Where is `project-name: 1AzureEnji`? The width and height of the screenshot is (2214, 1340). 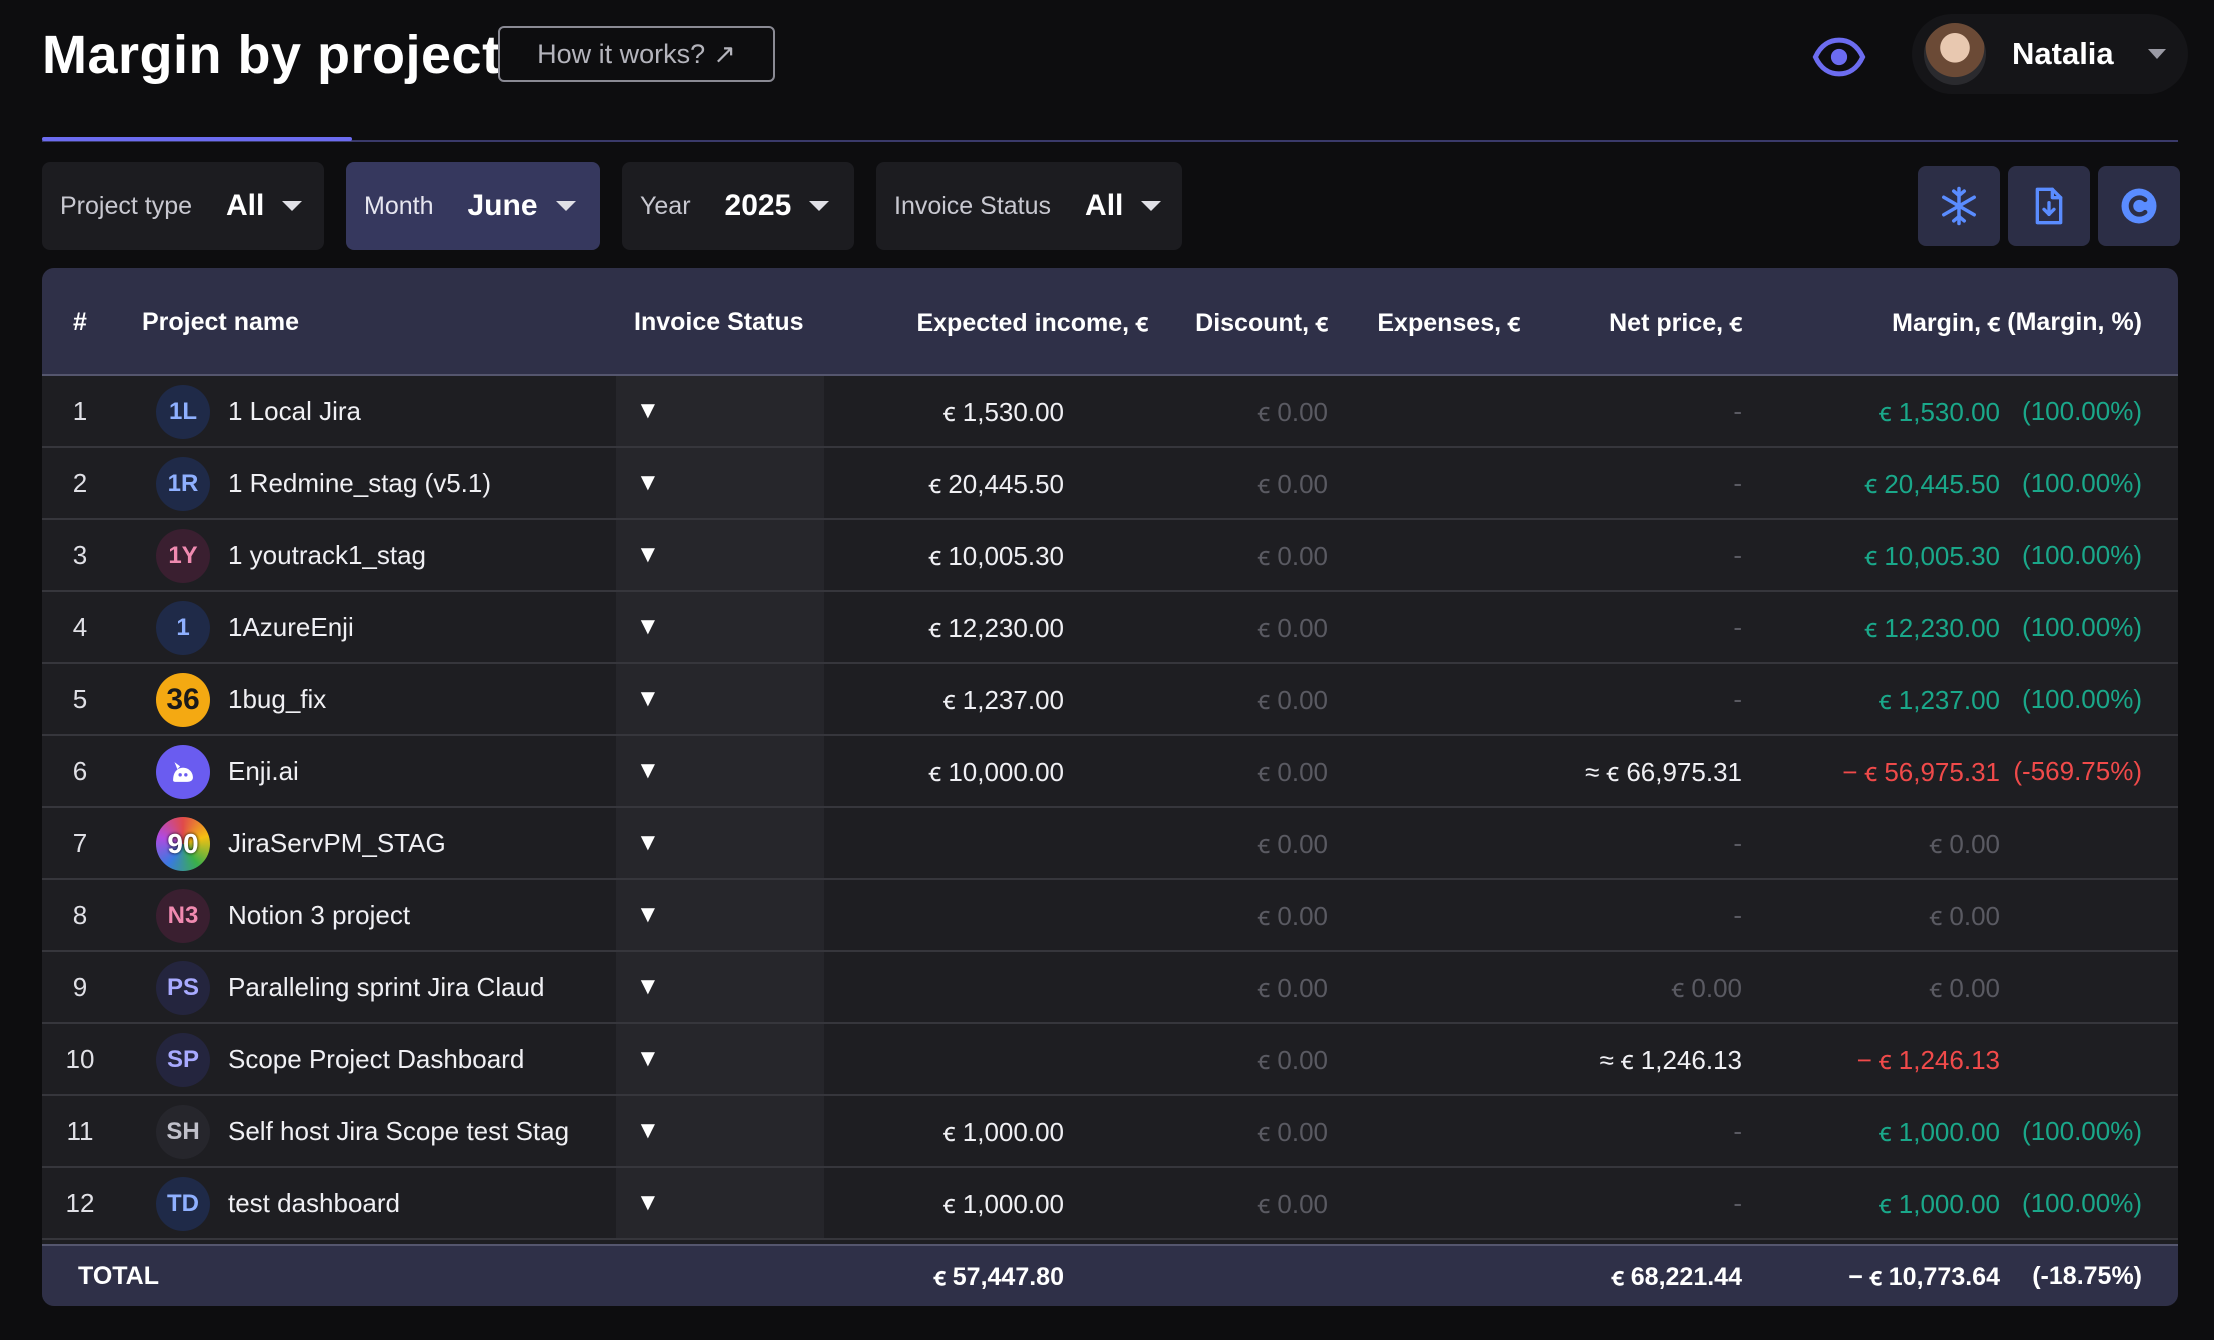
project-name: 1AzureEnji is located at coordinates (418, 627).